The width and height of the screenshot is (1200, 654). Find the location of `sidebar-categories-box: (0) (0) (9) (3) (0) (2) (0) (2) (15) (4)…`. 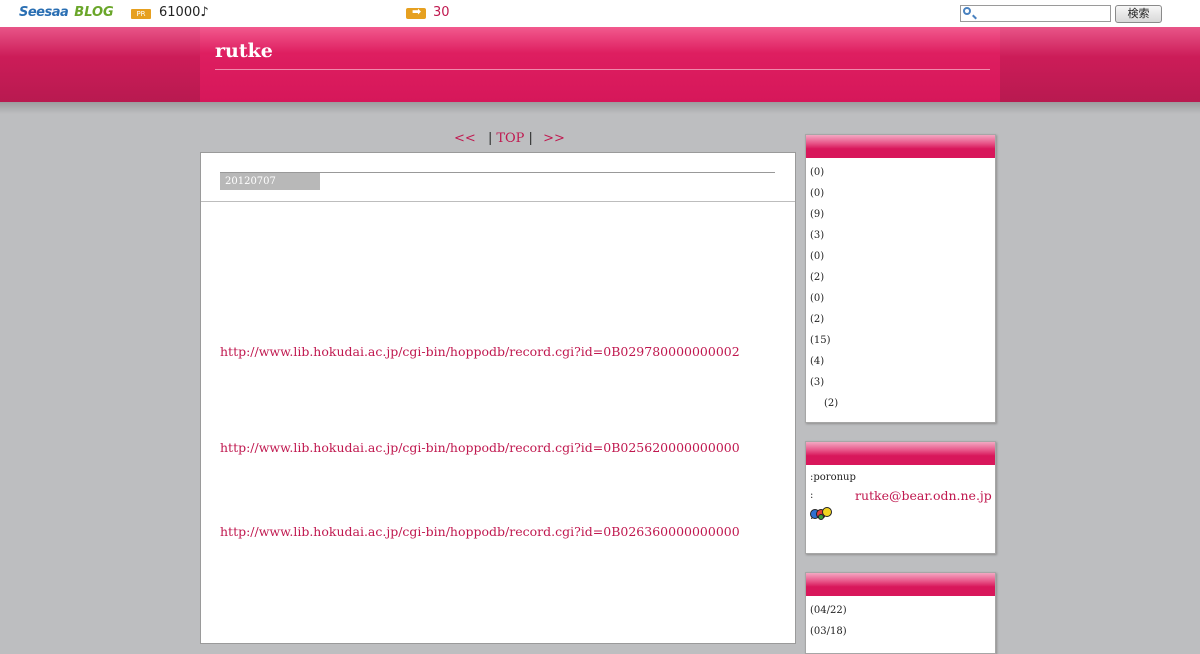

sidebar-categories-box: (0) (0) (9) (3) (0) (2) (0) (2) (15) (4)… is located at coordinates (900, 278).